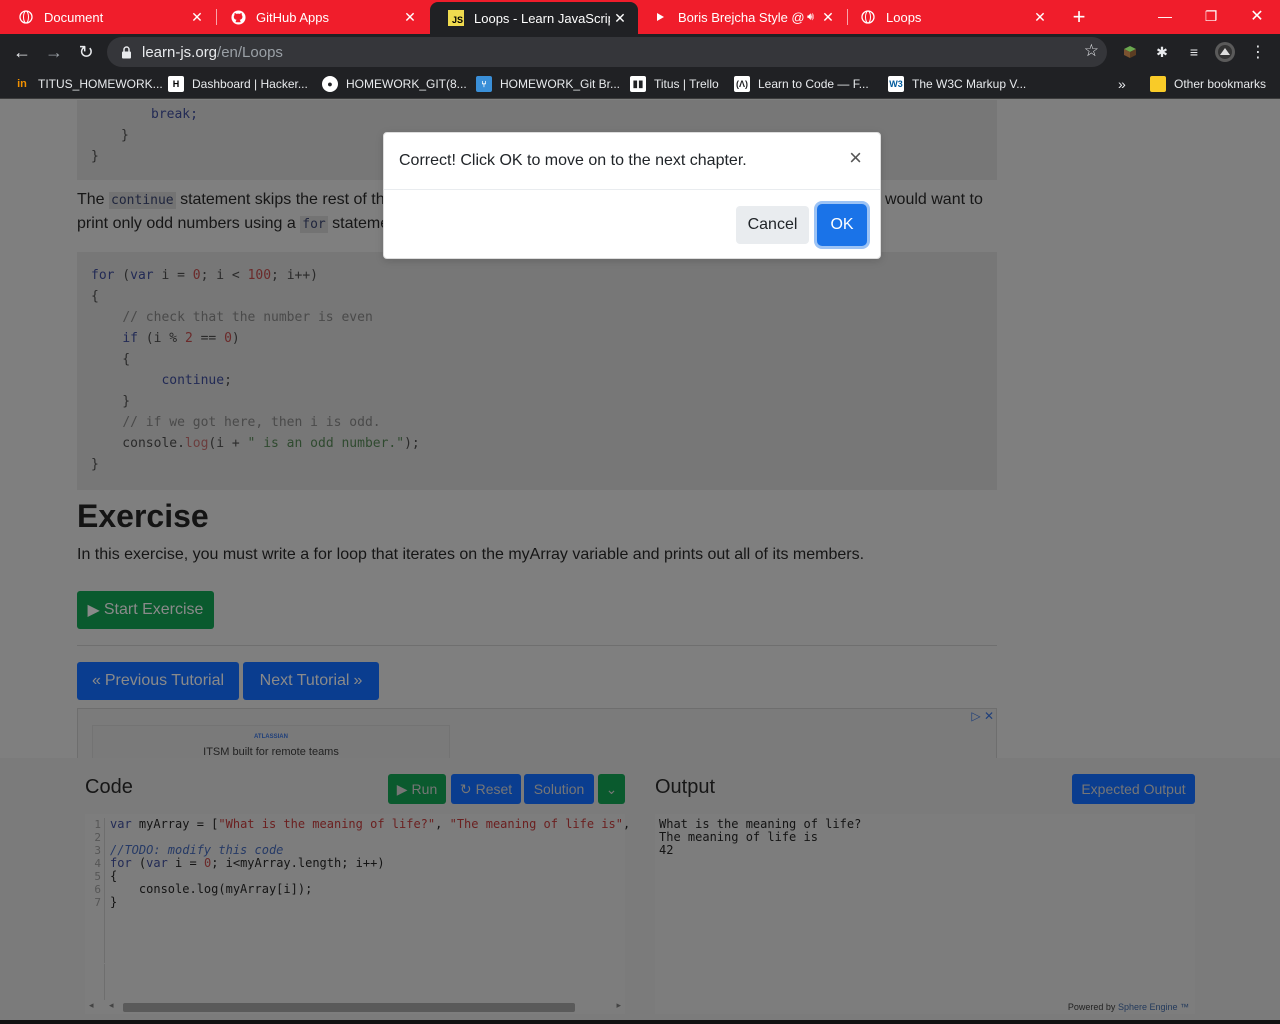 The height and width of the screenshot is (1024, 1280). I want to click on speaker-icon: 🔊︎, so click(810, 17).